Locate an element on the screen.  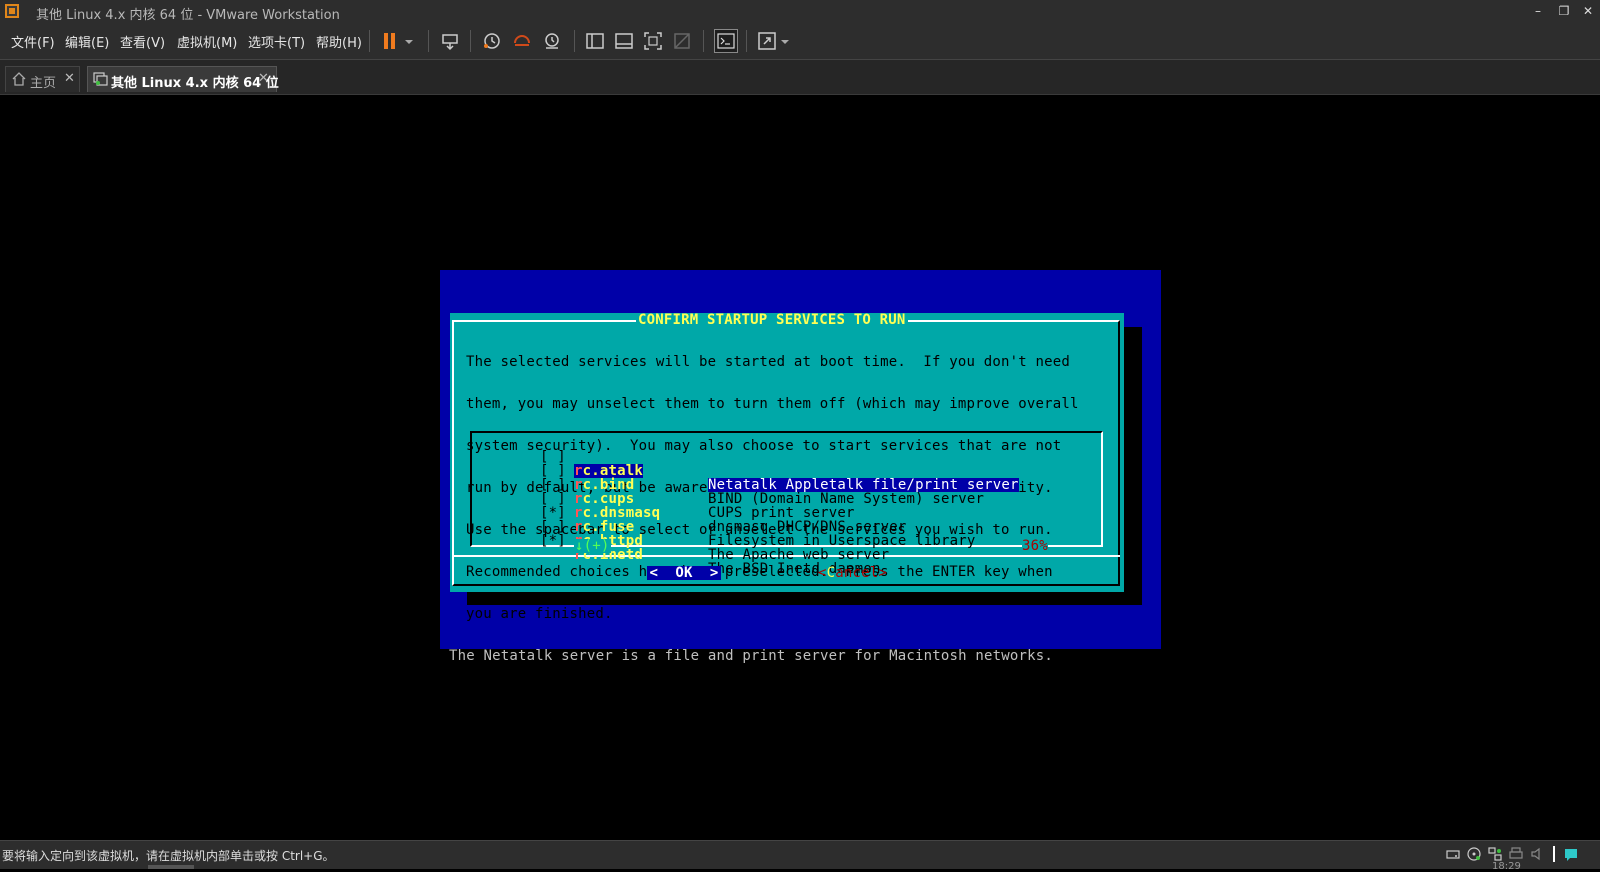
service-description: Filesystem in Userspace library is located at coordinates (842, 541).